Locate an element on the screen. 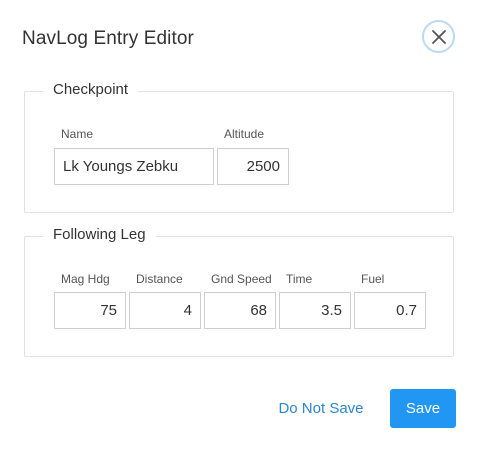  dialog-title: NavLog Entry Editor is located at coordinates (108, 38).